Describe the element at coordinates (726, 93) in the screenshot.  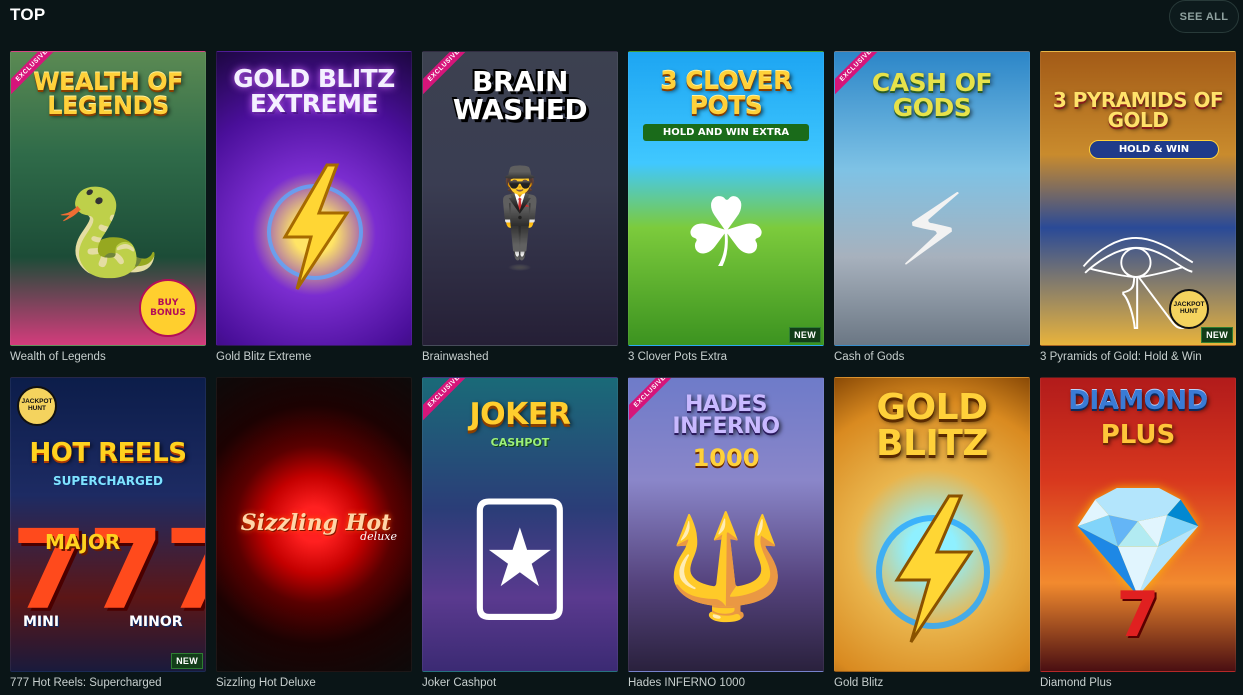
I see `game-art-title: 3 CLOVER POTS` at that location.